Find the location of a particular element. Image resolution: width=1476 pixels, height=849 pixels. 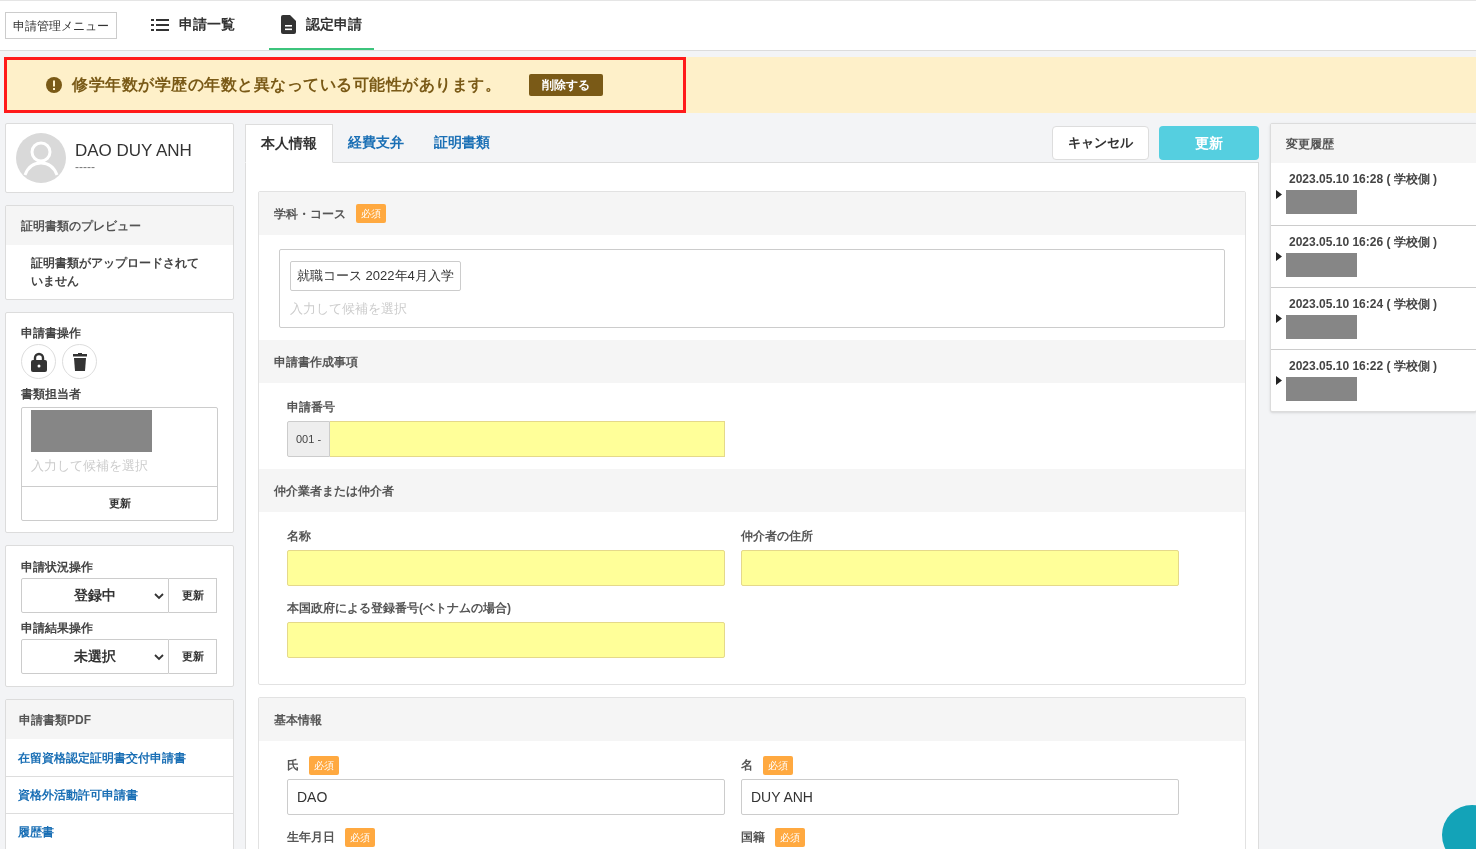

section-title: 仲介業者または仲介者 is located at coordinates (334, 491).